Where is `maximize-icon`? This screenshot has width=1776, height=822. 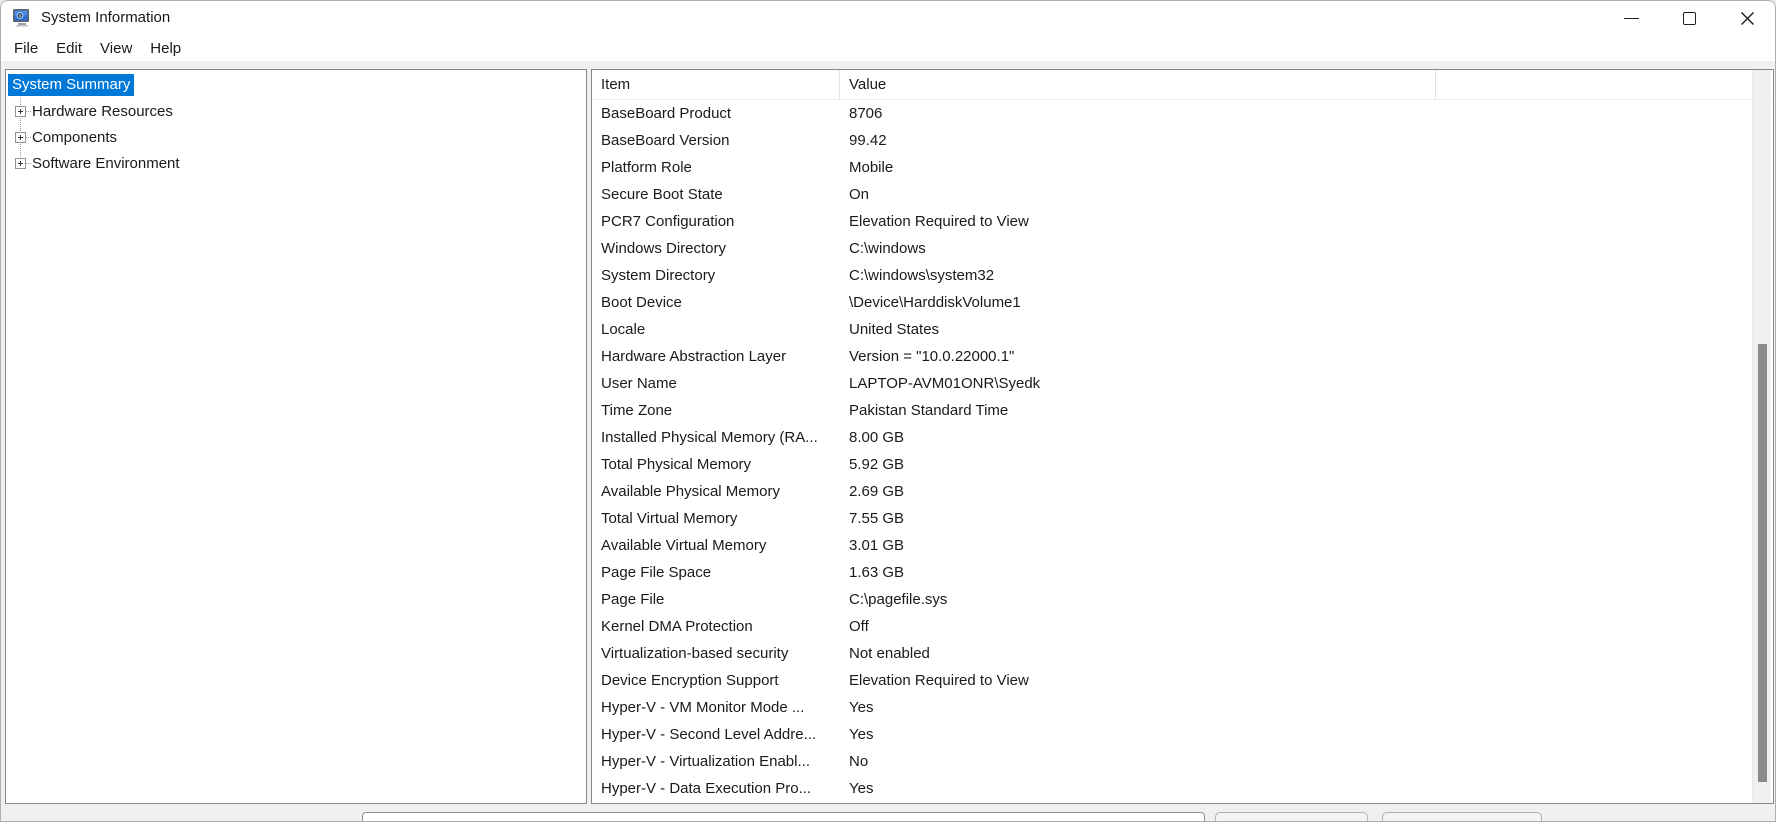 maximize-icon is located at coordinates (1689, 18).